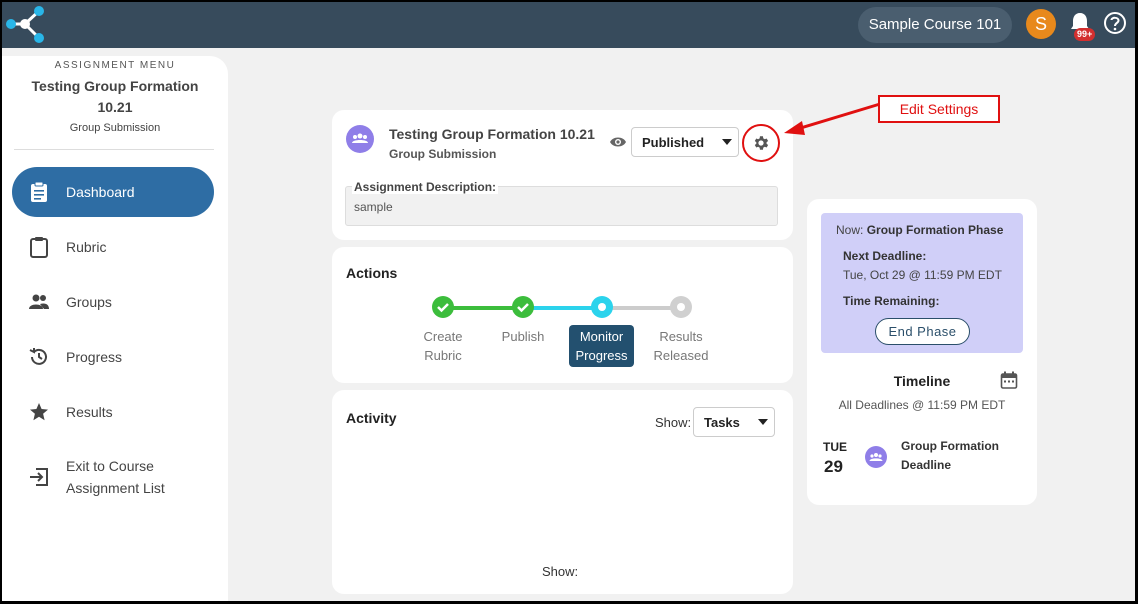  What do you see at coordinates (89, 302) in the screenshot?
I see `sidebar-item-label: Groups` at bounding box center [89, 302].